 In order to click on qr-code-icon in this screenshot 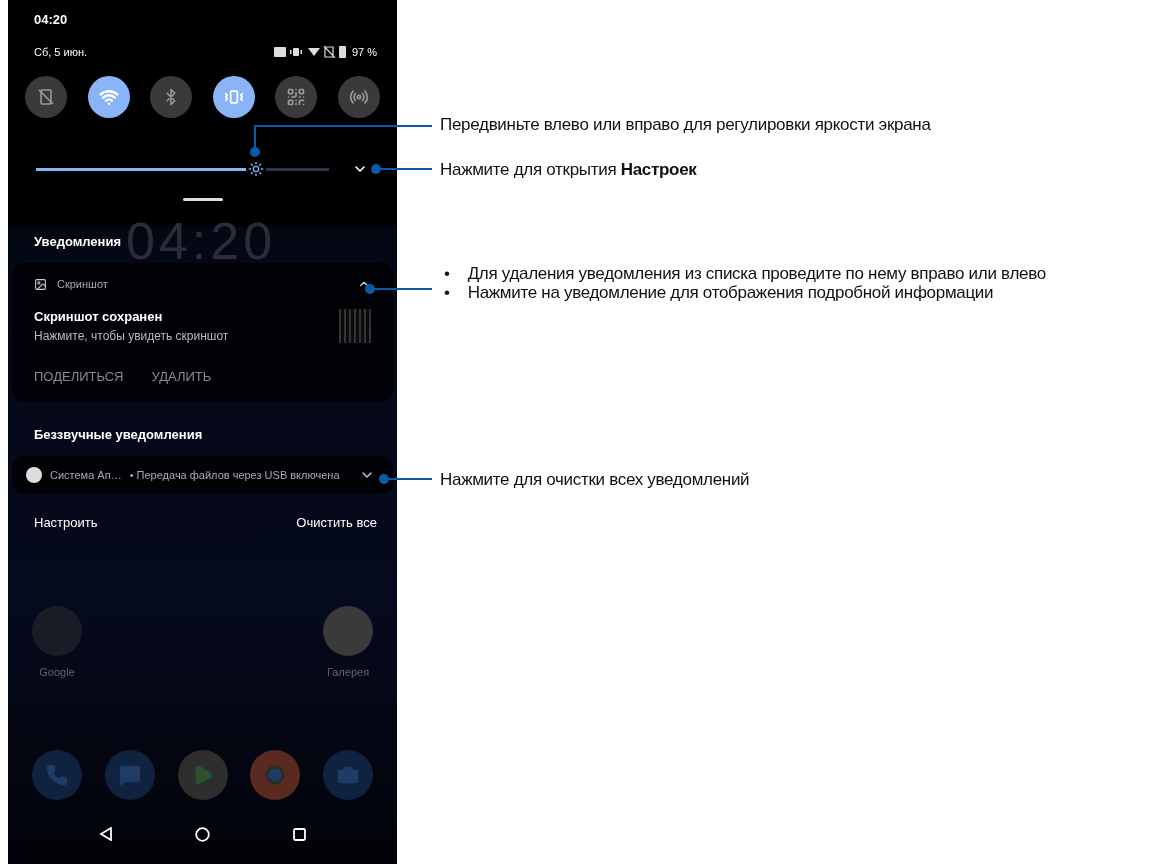, I will do `click(296, 97)`.